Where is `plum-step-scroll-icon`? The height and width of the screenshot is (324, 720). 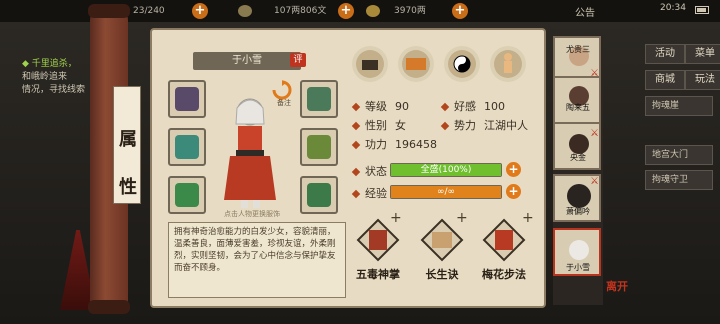 plum-step-scroll-icon is located at coordinates (504, 240).